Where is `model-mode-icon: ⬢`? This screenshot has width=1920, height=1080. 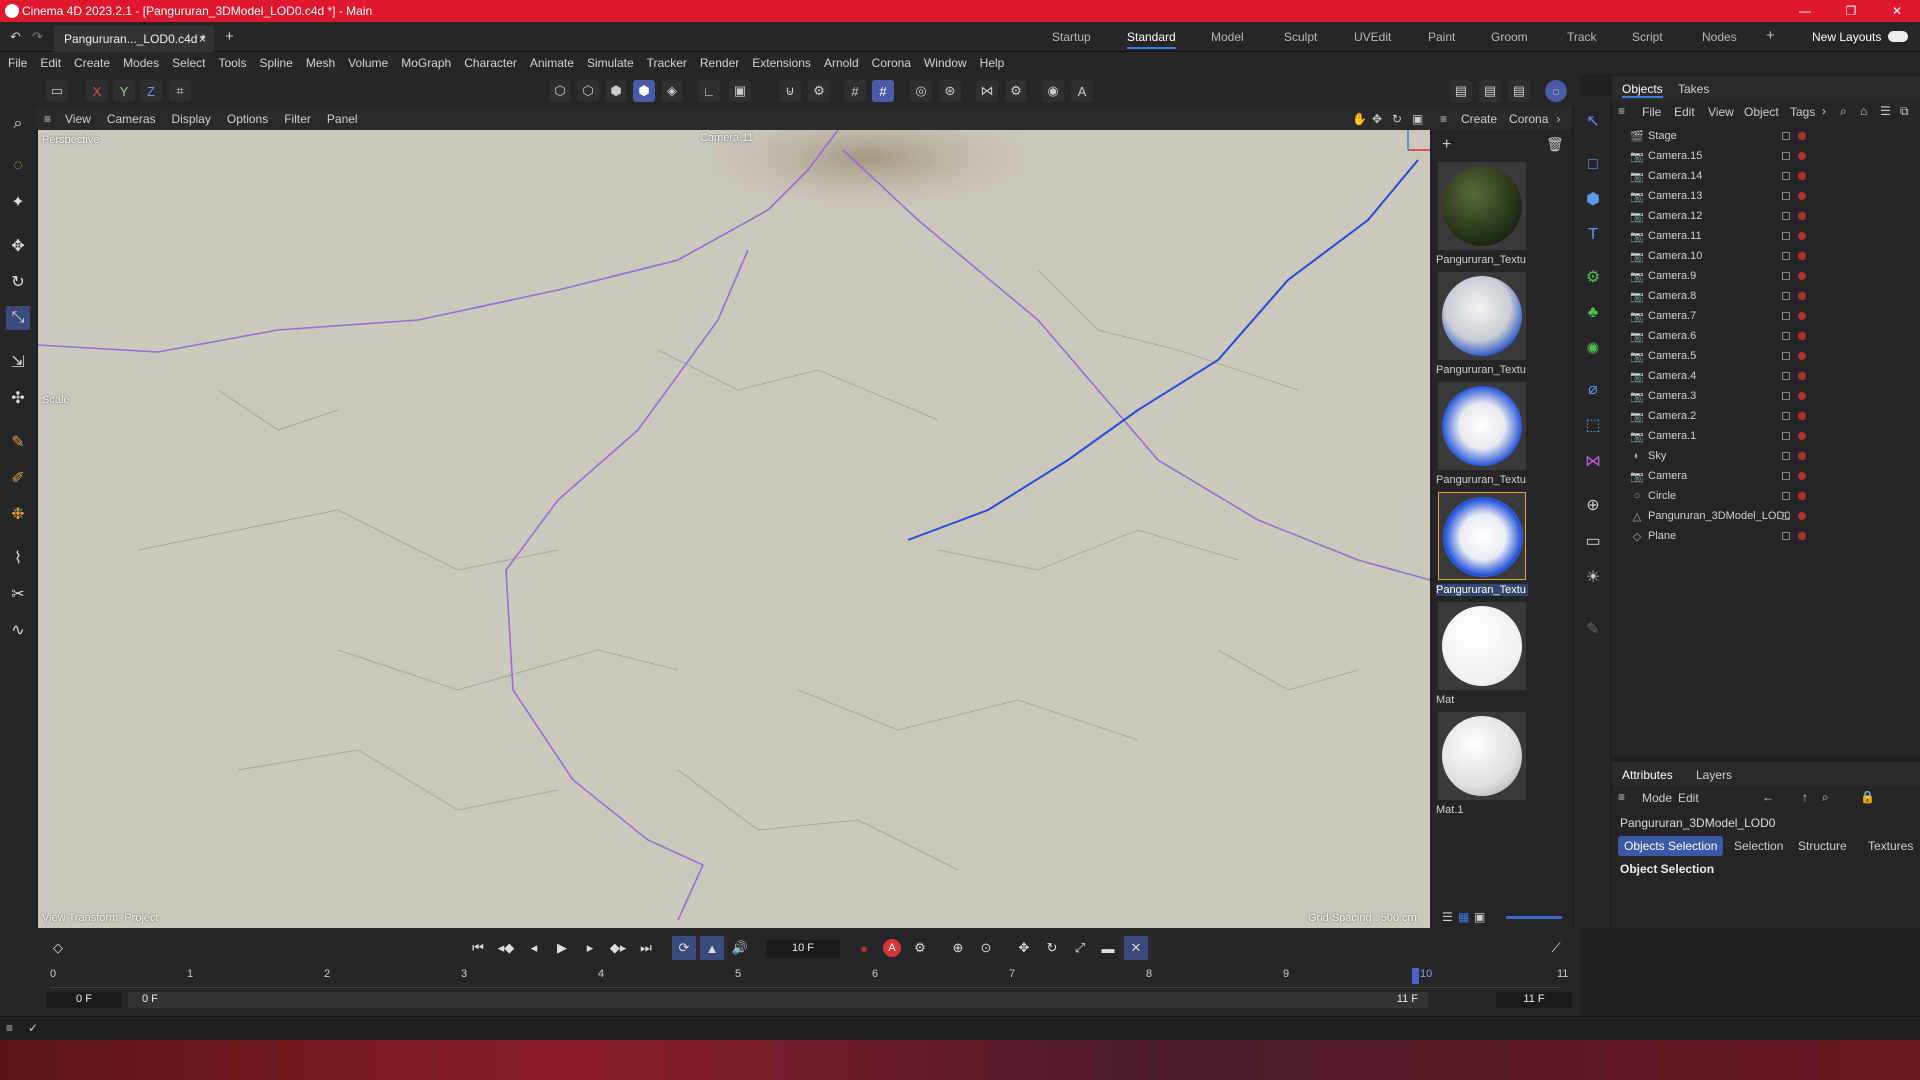 model-mode-icon: ⬢ is located at coordinates (644, 91).